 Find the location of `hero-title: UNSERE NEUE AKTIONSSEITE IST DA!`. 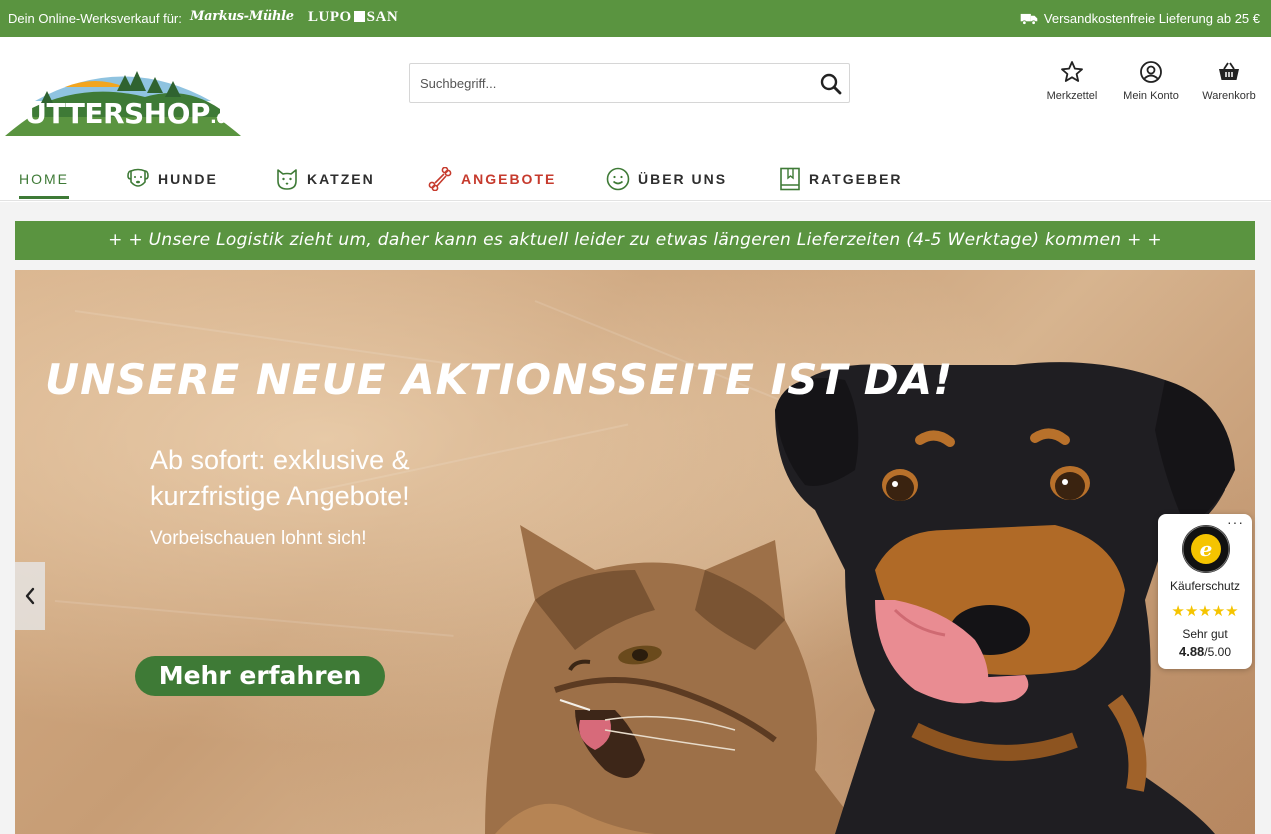

hero-title: UNSERE NEUE AKTIONSSEITE IST DA! is located at coordinates (499, 379).